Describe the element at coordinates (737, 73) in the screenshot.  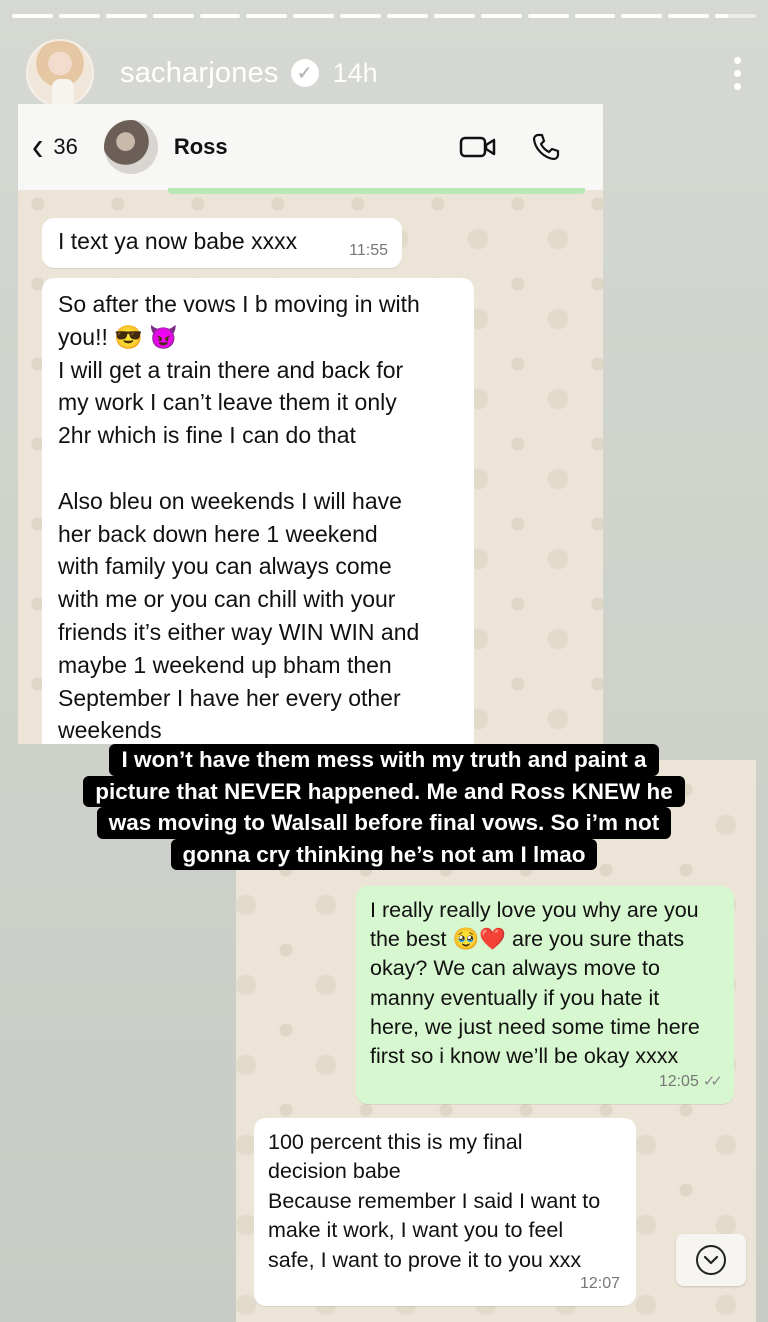
I see `more-vertical-icon` at that location.